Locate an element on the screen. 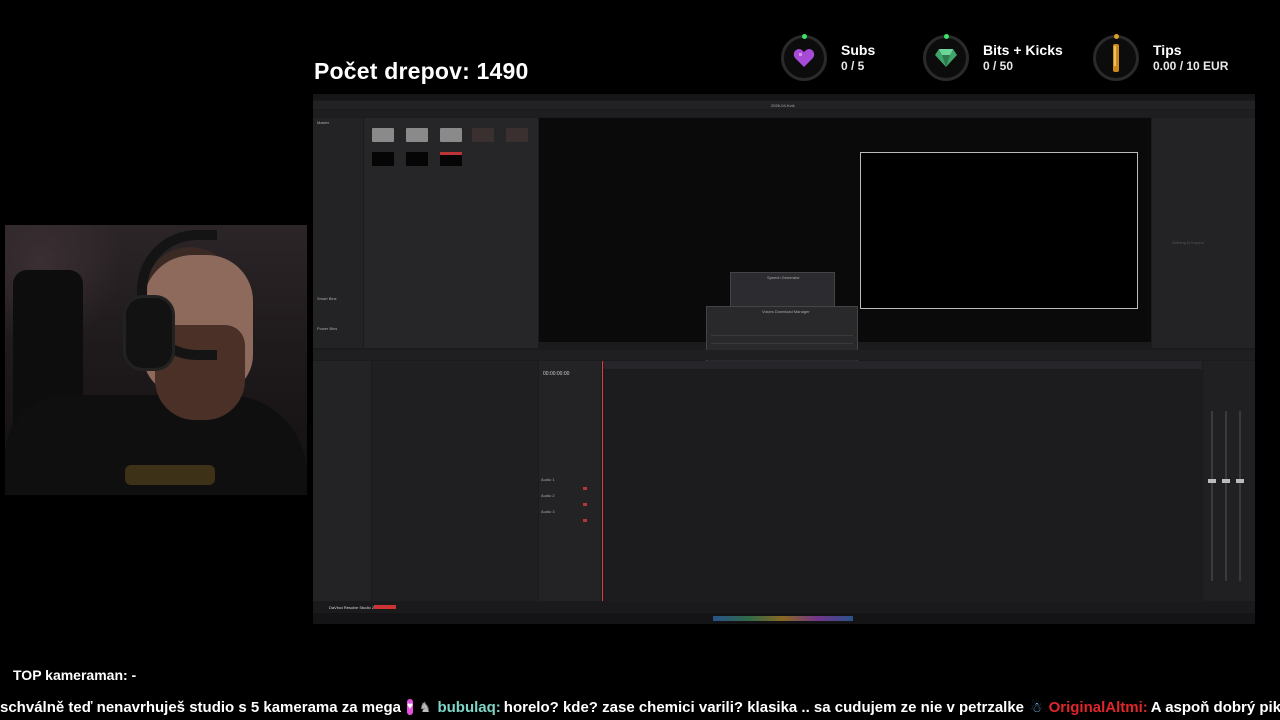 The width and height of the screenshot is (1280, 720). tips-goal-ring is located at coordinates (1116, 57).